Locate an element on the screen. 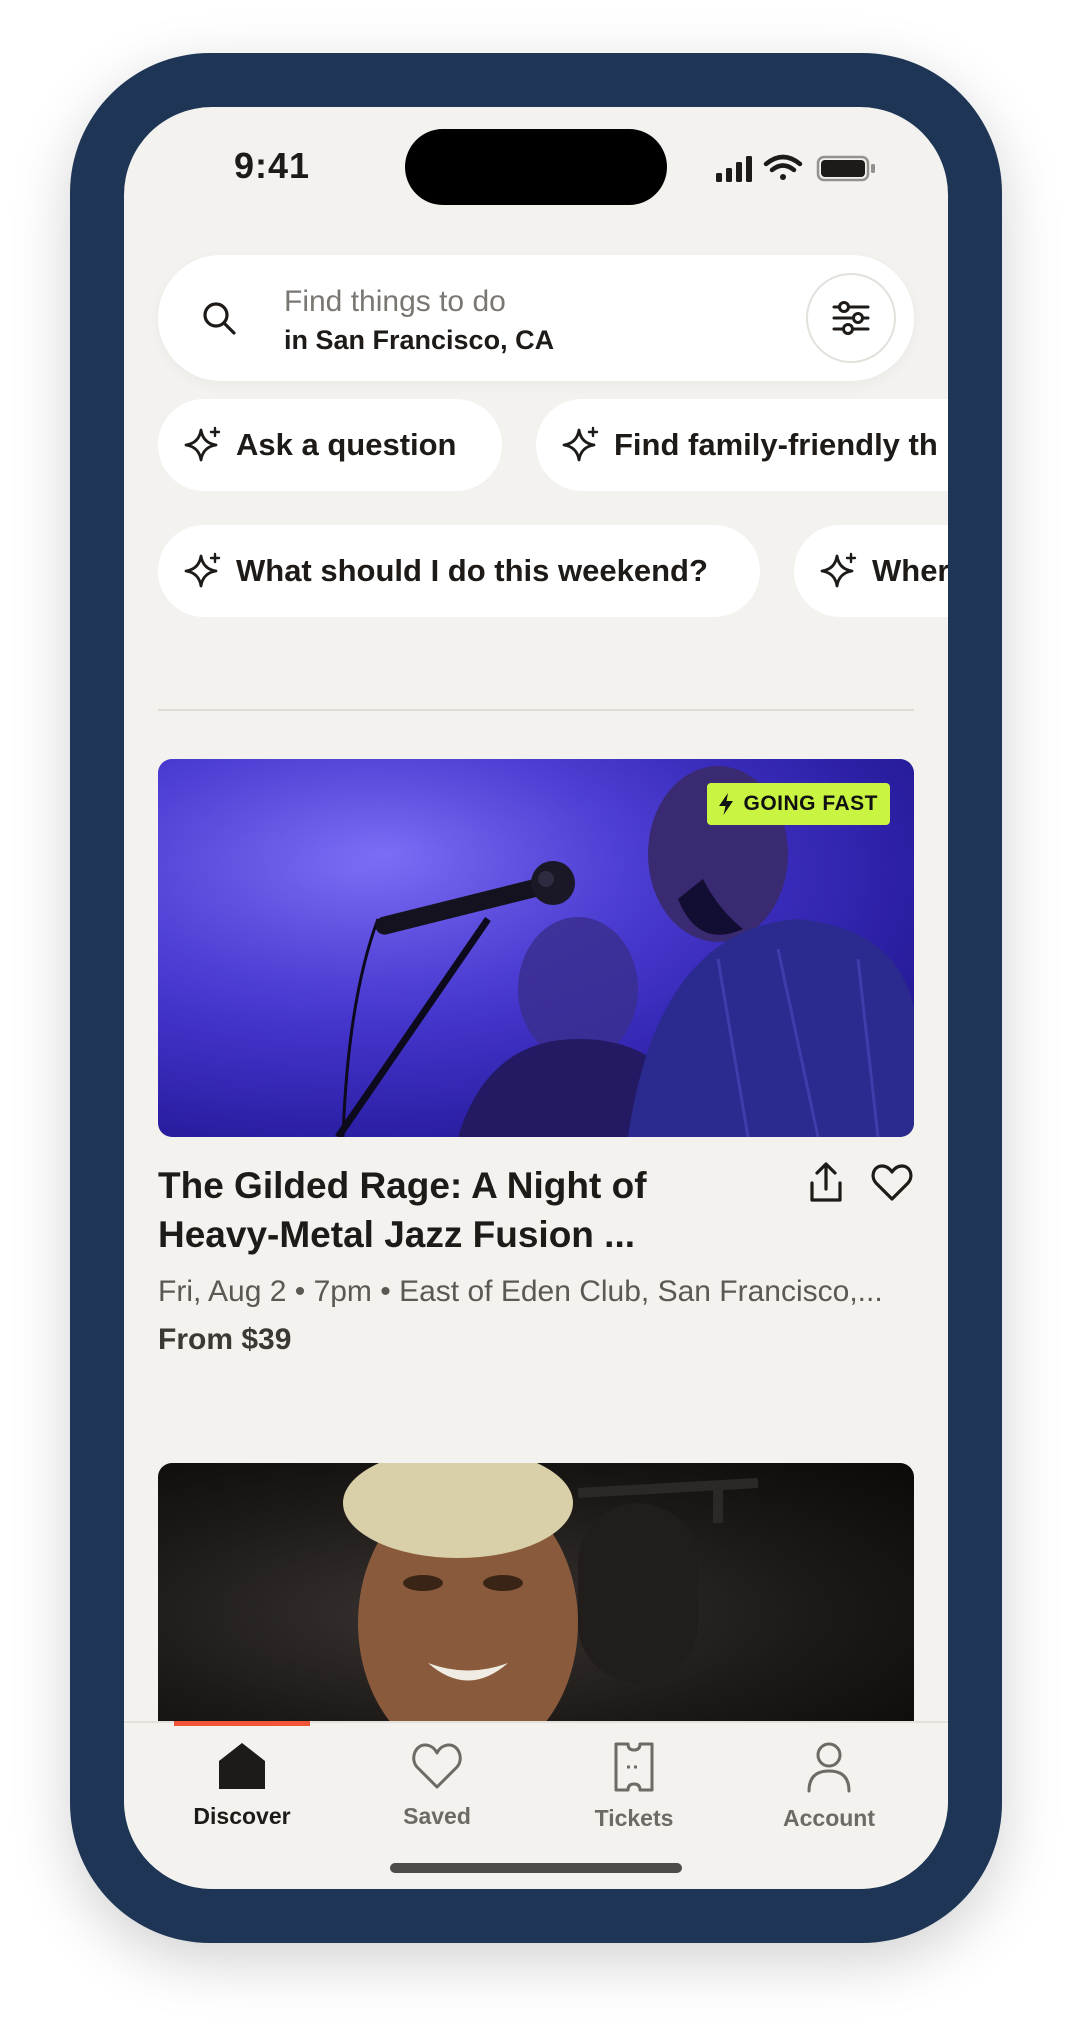 This screenshot has height=2032, width=1072. dynamic-island is located at coordinates (536, 167).